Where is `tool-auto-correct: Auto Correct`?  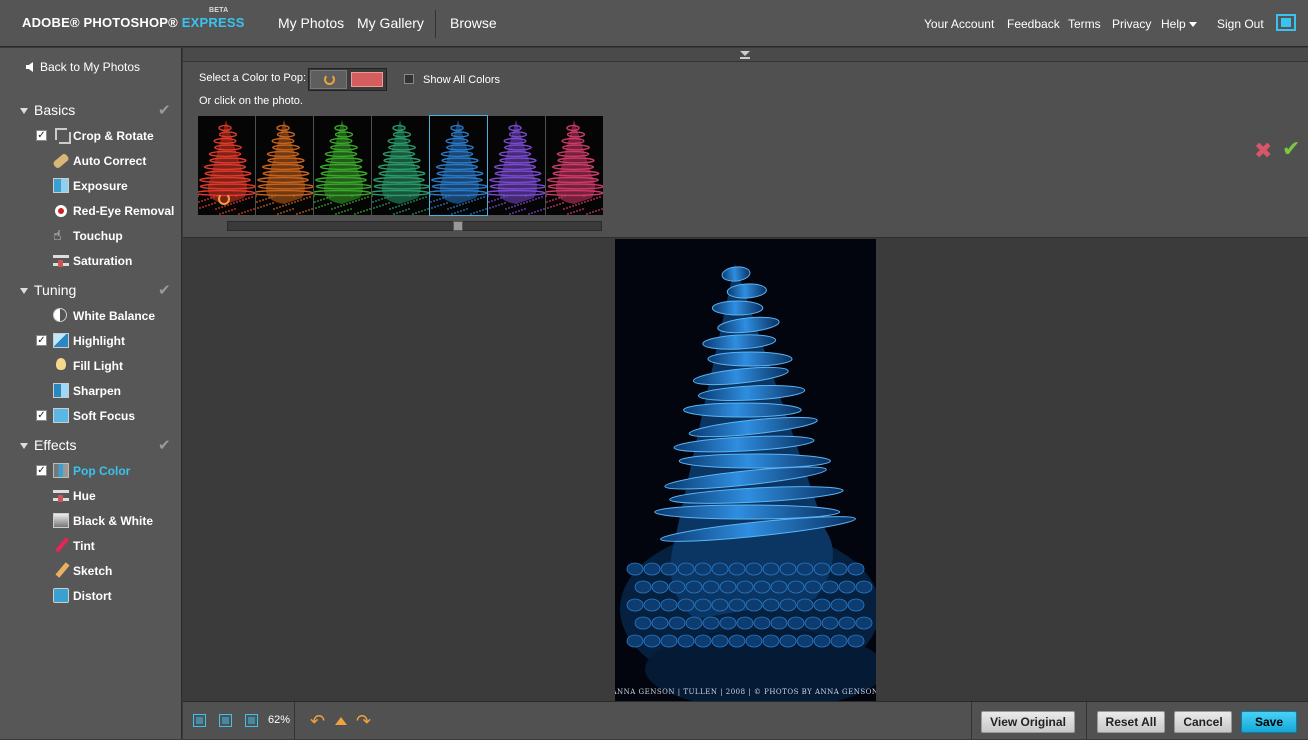 tool-auto-correct: Auto Correct is located at coordinates (91, 161).